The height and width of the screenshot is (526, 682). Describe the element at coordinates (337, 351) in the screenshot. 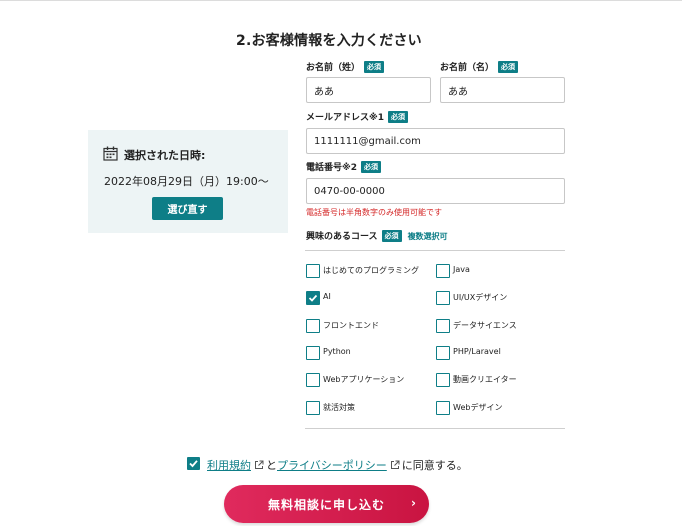

I see `course-option-label: Python` at that location.